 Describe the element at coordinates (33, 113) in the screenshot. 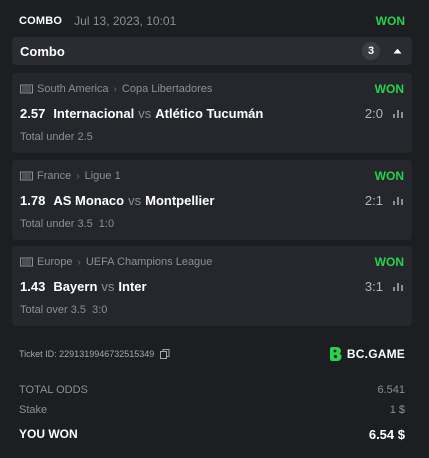

I see `leg-odds: 2.57` at that location.